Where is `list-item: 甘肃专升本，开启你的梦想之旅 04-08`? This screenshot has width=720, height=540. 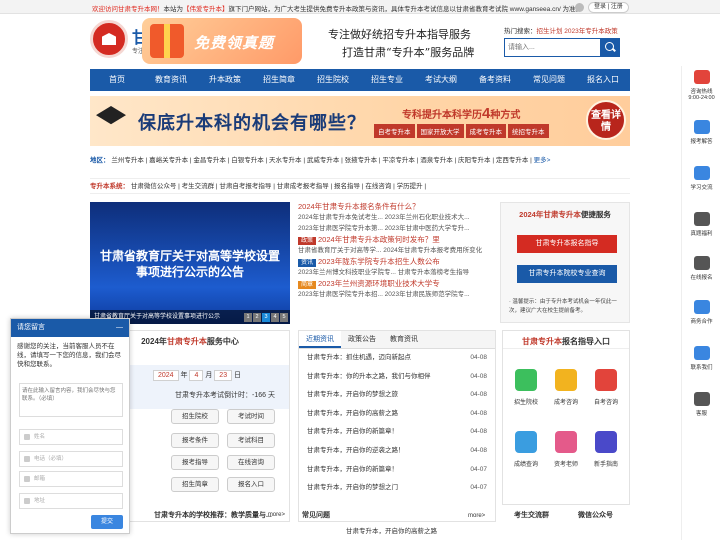
list-item: 甘肃专升本，开启你的梦想之旅 04-08 is located at coordinates (397, 395).